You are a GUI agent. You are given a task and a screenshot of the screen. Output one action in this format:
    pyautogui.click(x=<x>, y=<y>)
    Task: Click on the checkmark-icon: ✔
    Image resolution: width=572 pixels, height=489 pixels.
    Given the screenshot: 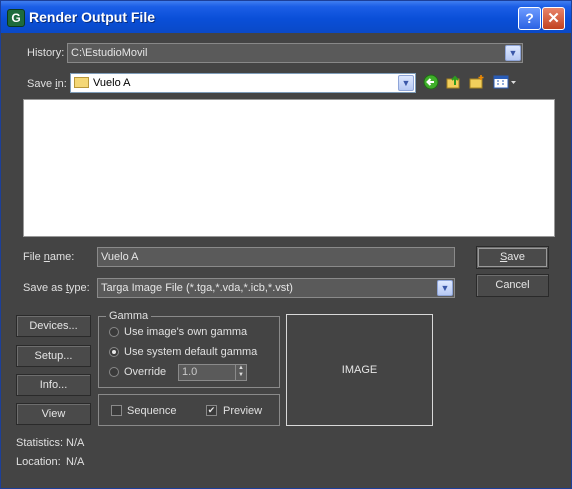 What is the action you would take?
    pyautogui.click(x=211, y=410)
    